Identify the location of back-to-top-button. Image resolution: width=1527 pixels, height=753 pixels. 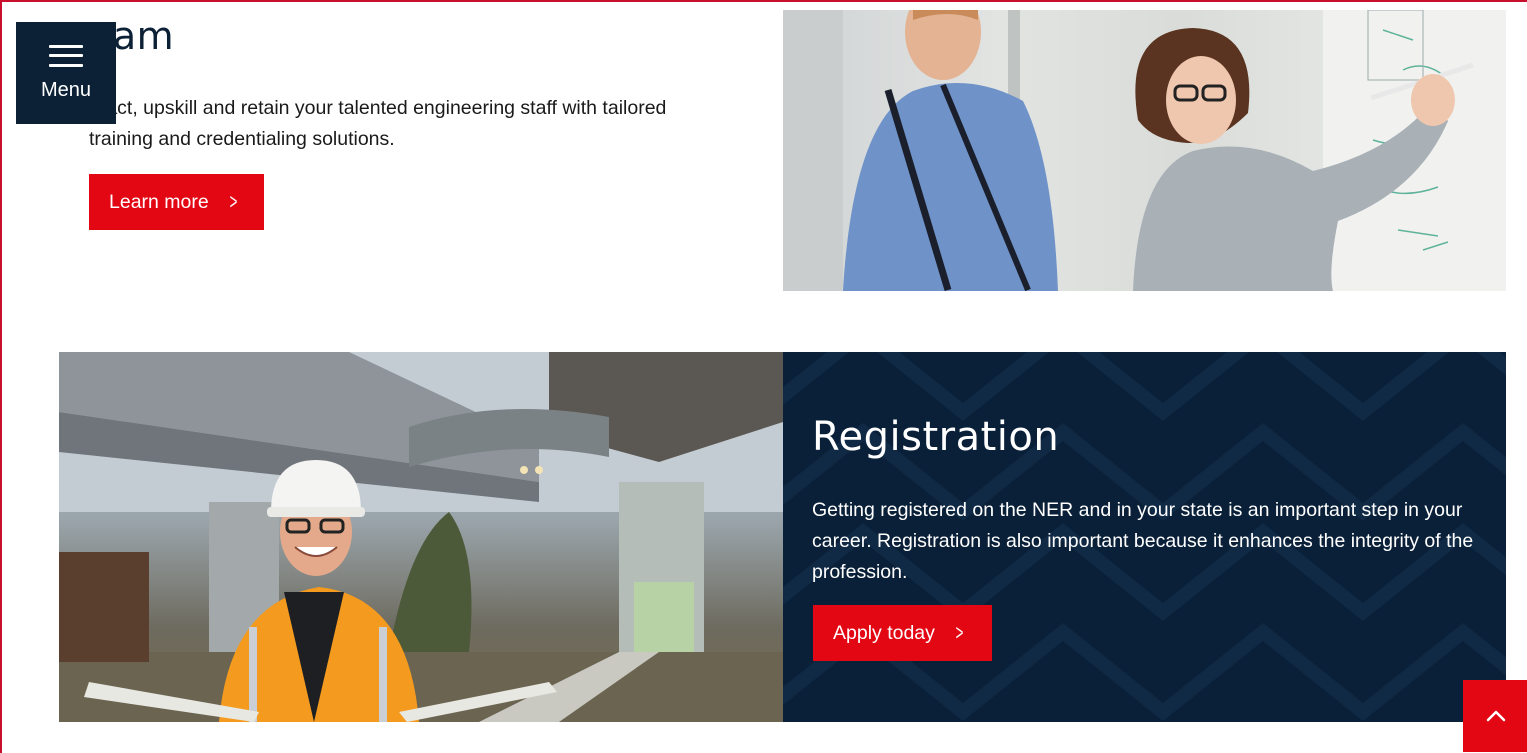
(1495, 716).